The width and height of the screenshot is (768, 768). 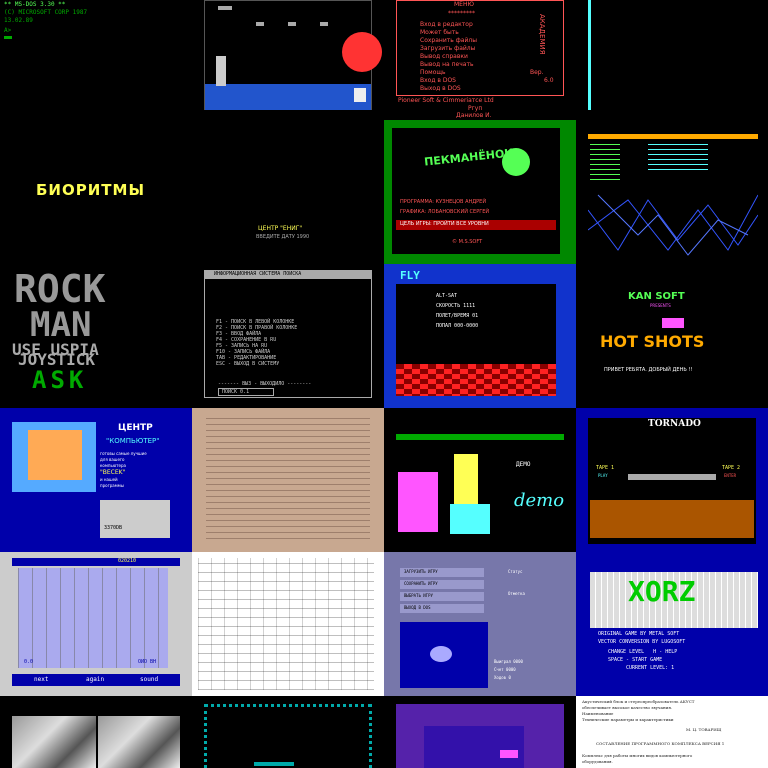 I want to click on tornado-title: TORNADO, so click(x=674, y=424).